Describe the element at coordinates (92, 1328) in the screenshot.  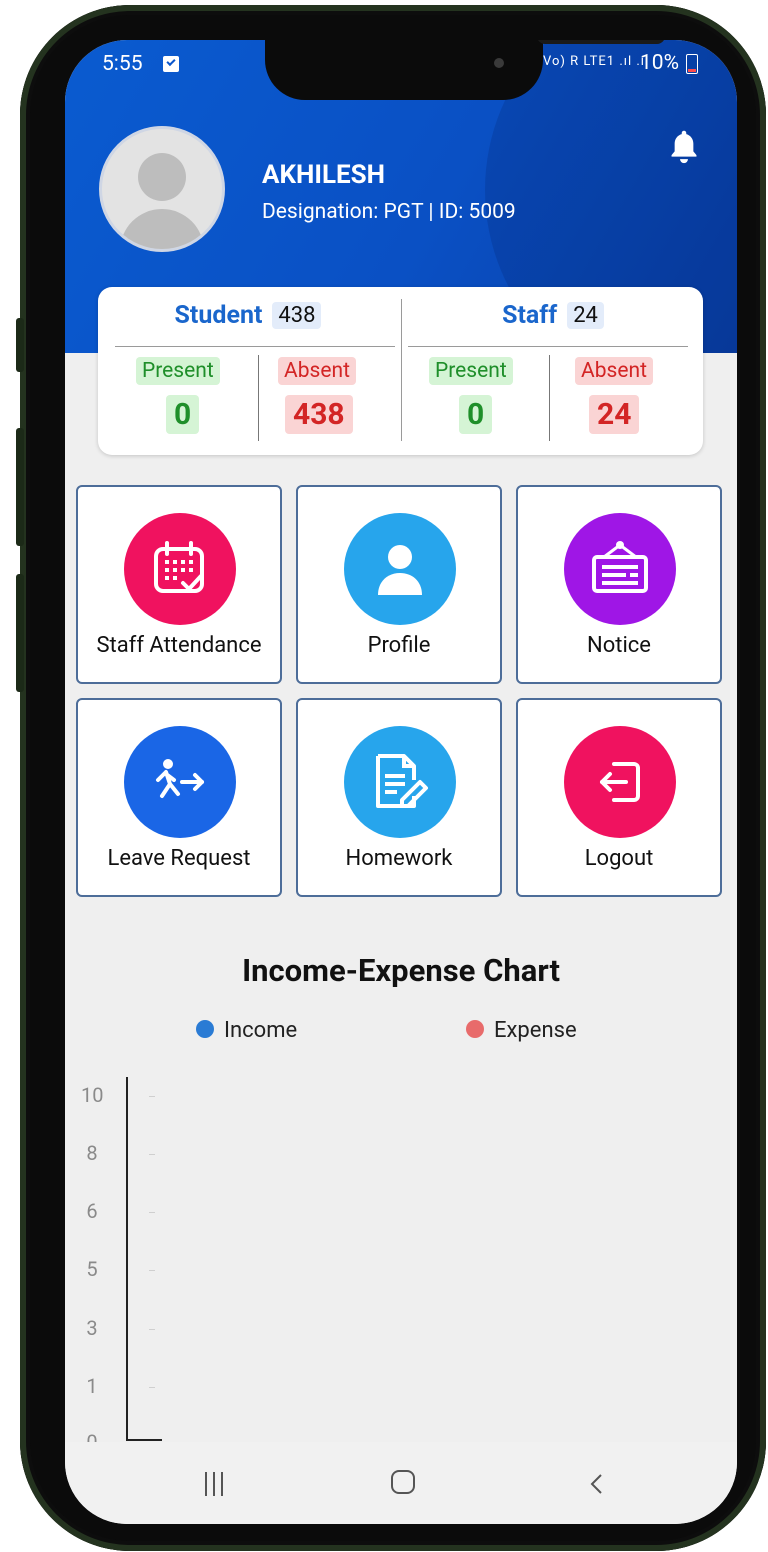
I see `y-tick-label: 3` at that location.